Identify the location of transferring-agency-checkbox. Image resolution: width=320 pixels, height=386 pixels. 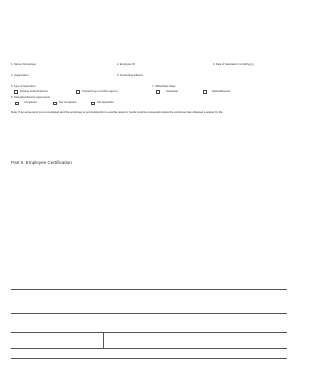
(78, 92).